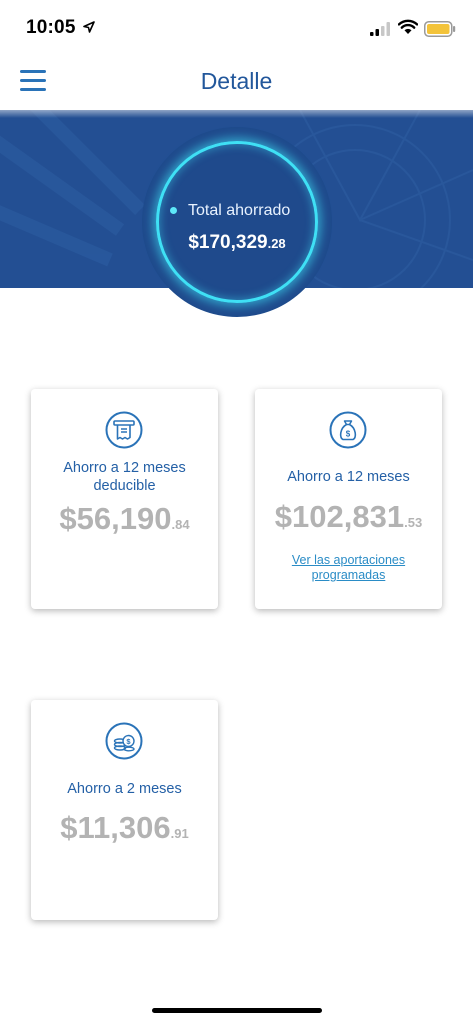 This screenshot has width=473, height=1024. What do you see at coordinates (413, 522) in the screenshot?
I see `card-amount-cents: .53` at bounding box center [413, 522].